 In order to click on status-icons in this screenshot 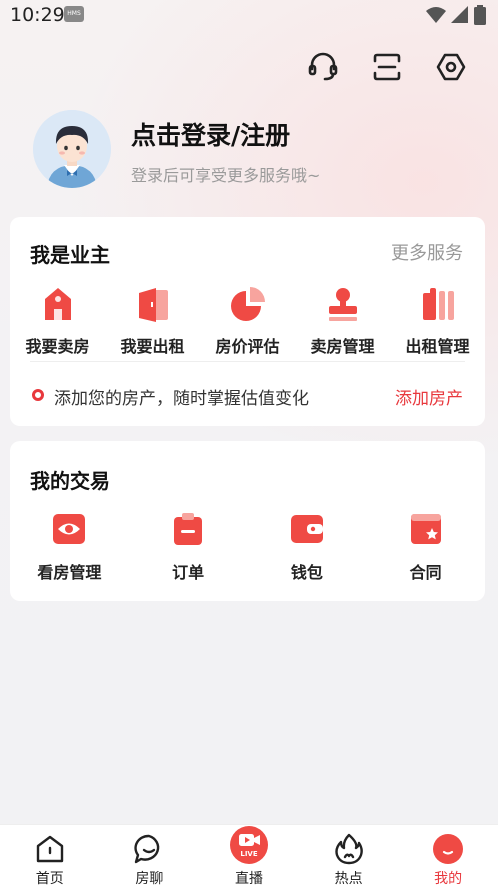, I will do `click(456, 15)`.